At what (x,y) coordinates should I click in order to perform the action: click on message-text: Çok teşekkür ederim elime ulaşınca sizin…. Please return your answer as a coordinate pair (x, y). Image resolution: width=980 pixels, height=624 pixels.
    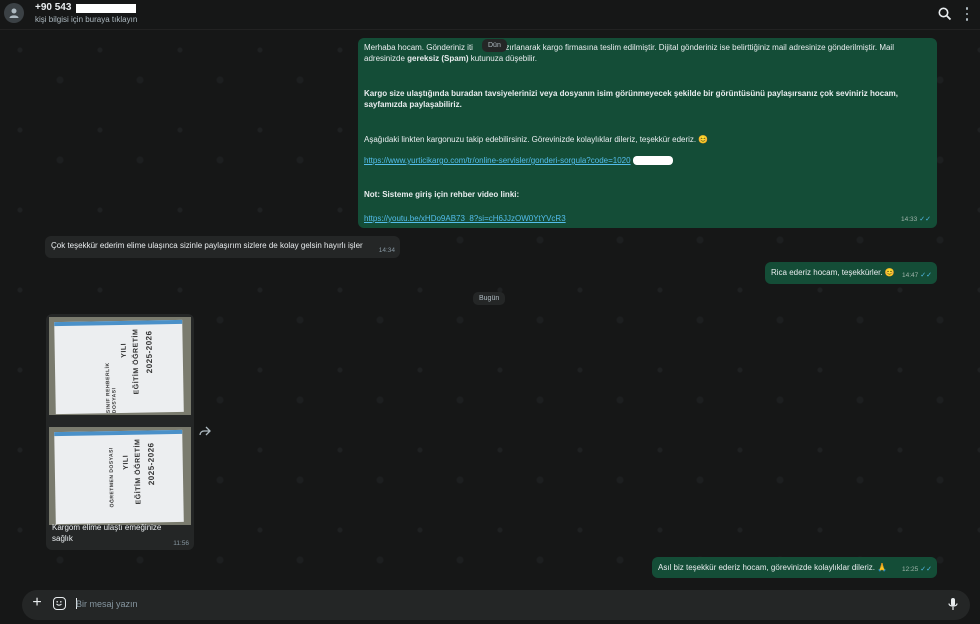
    Looking at the image, I should click on (207, 245).